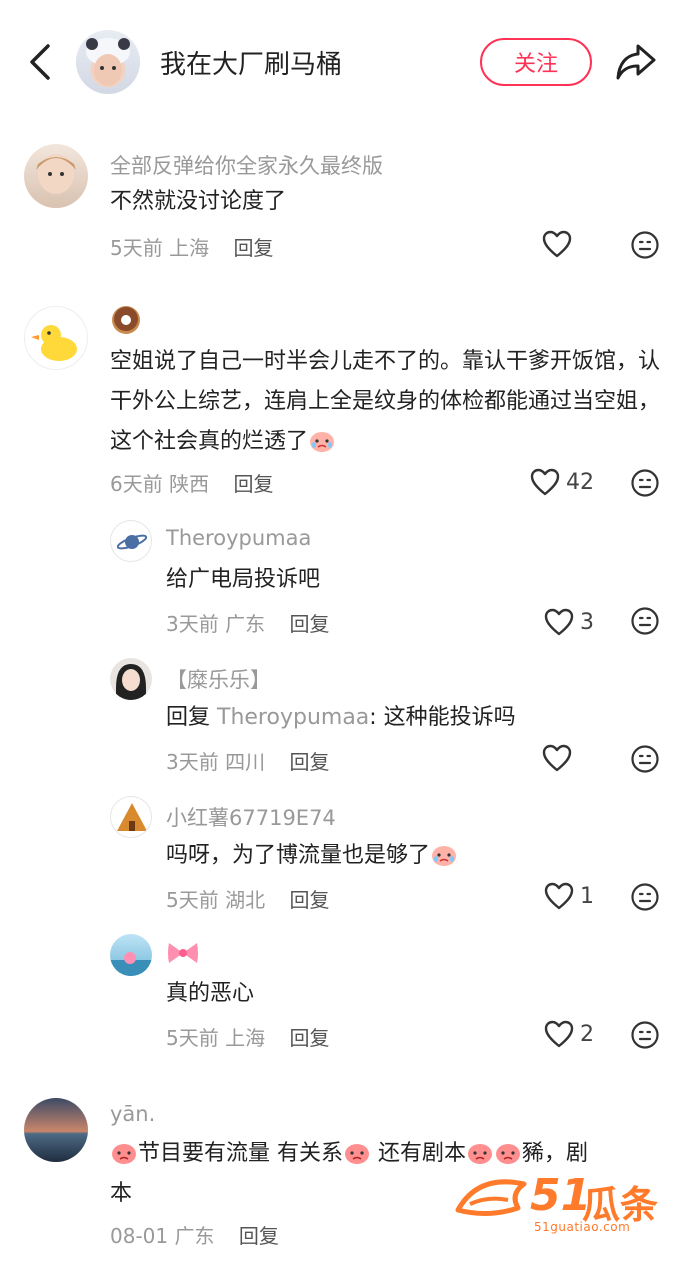 The image size is (682, 1280). What do you see at coordinates (136, 484) in the screenshot?
I see `comment-time: 6天前` at bounding box center [136, 484].